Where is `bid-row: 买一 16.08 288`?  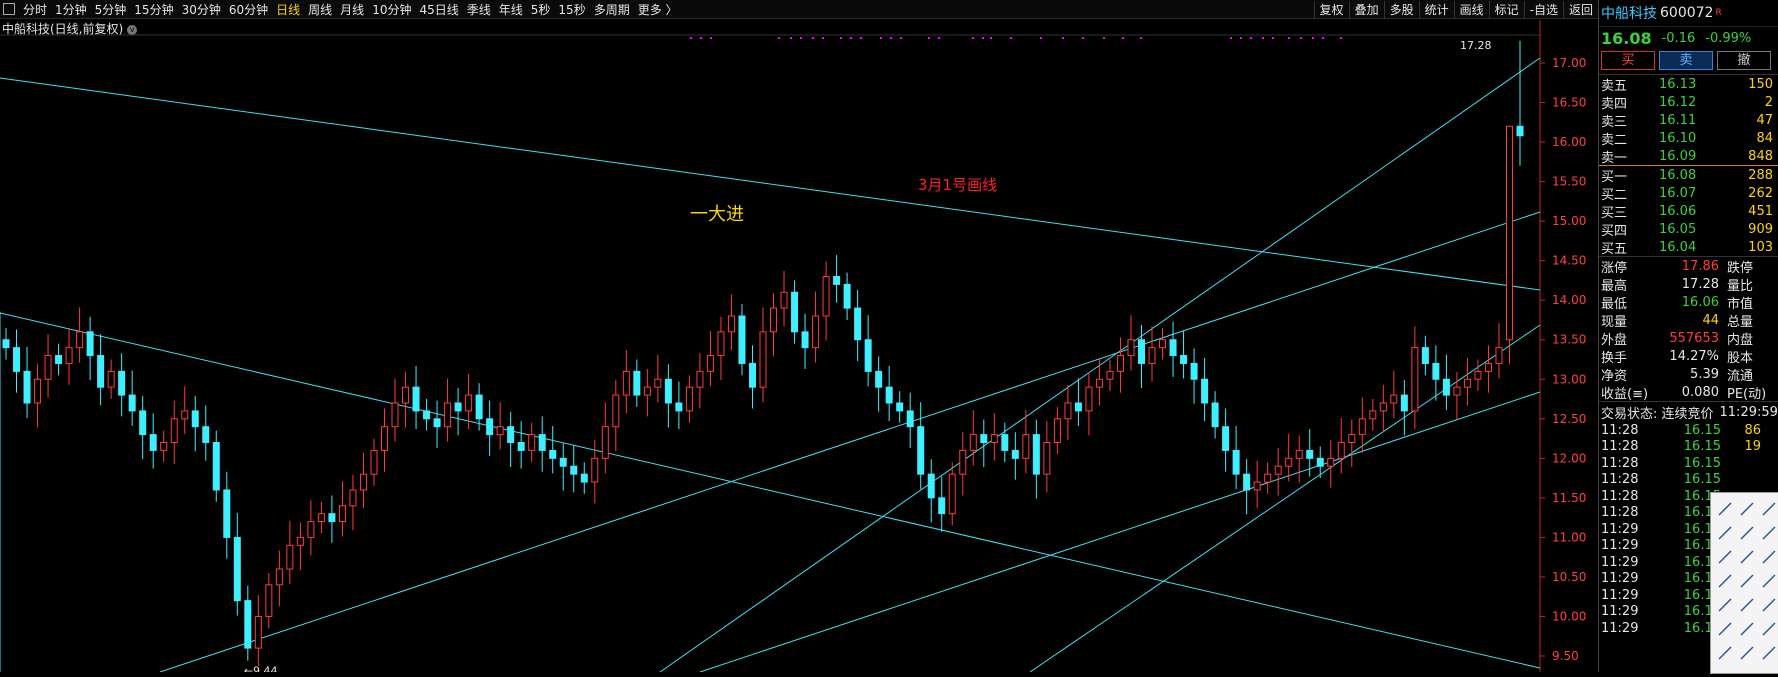
bid-row: 买一 16.08 288 is located at coordinates (1688, 175).